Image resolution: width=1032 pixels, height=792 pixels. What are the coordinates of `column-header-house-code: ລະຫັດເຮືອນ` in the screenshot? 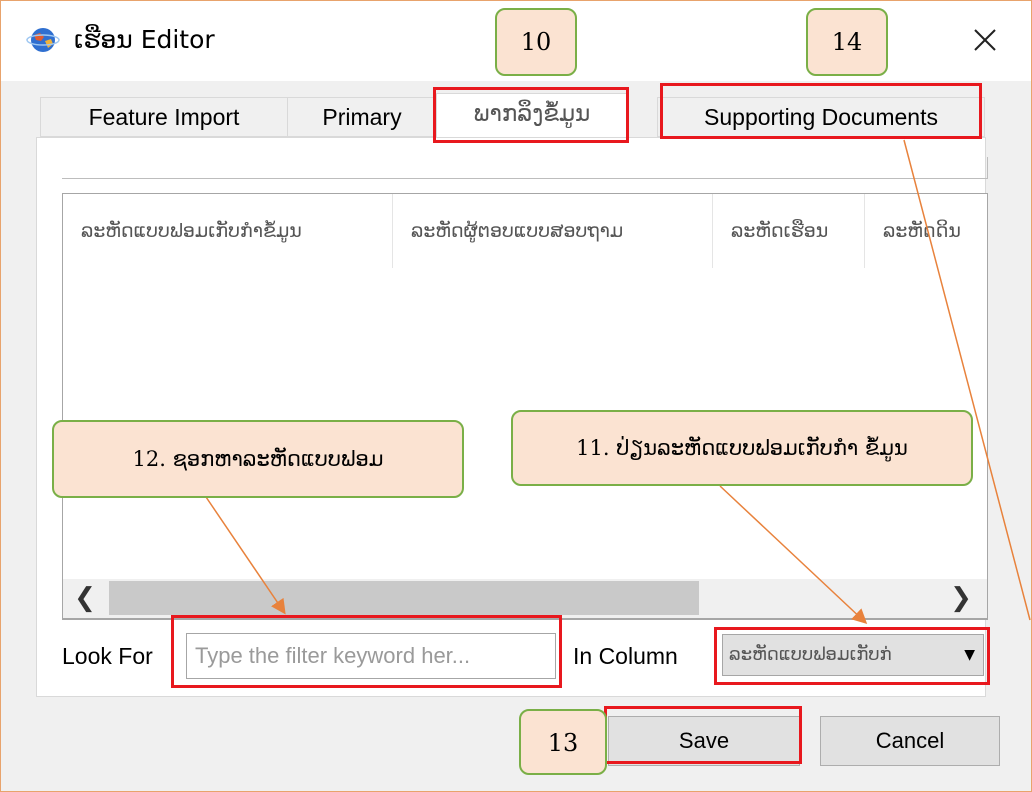 It's located at (789, 231).